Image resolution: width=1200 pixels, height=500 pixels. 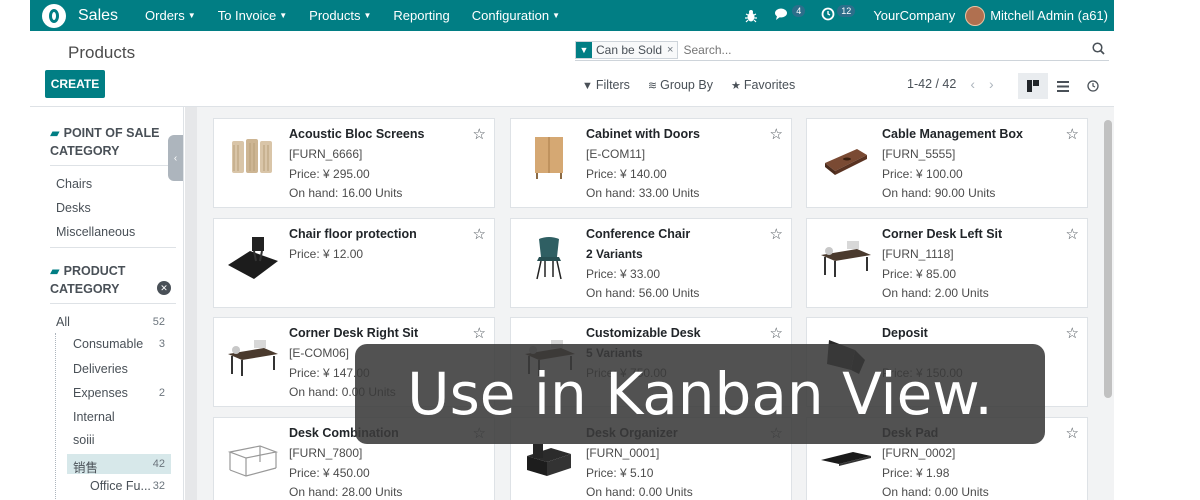 I want to click on facet-label: Can be Sold, so click(x=629, y=49).